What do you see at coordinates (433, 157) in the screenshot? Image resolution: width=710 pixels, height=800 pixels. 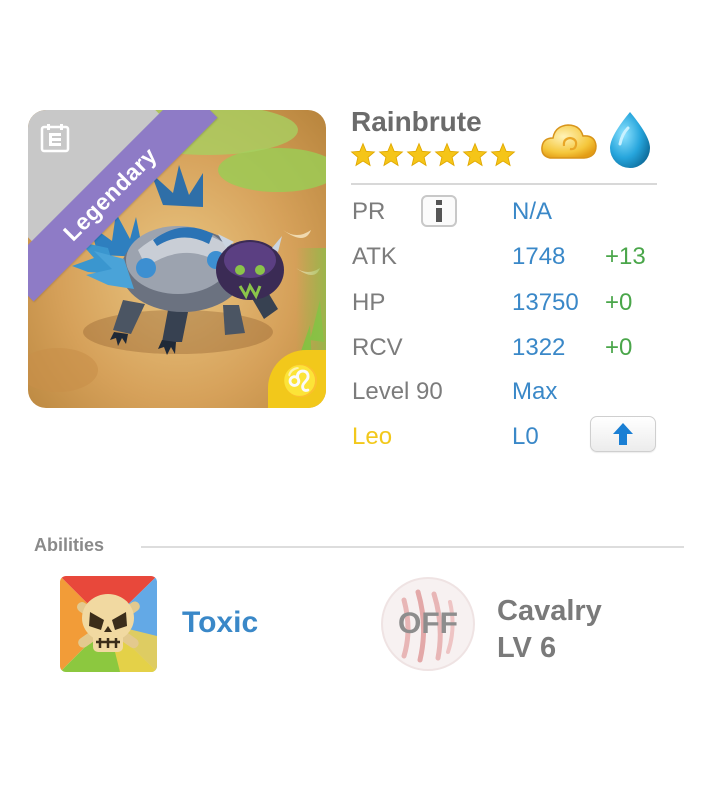 I see `star-rating` at bounding box center [433, 157].